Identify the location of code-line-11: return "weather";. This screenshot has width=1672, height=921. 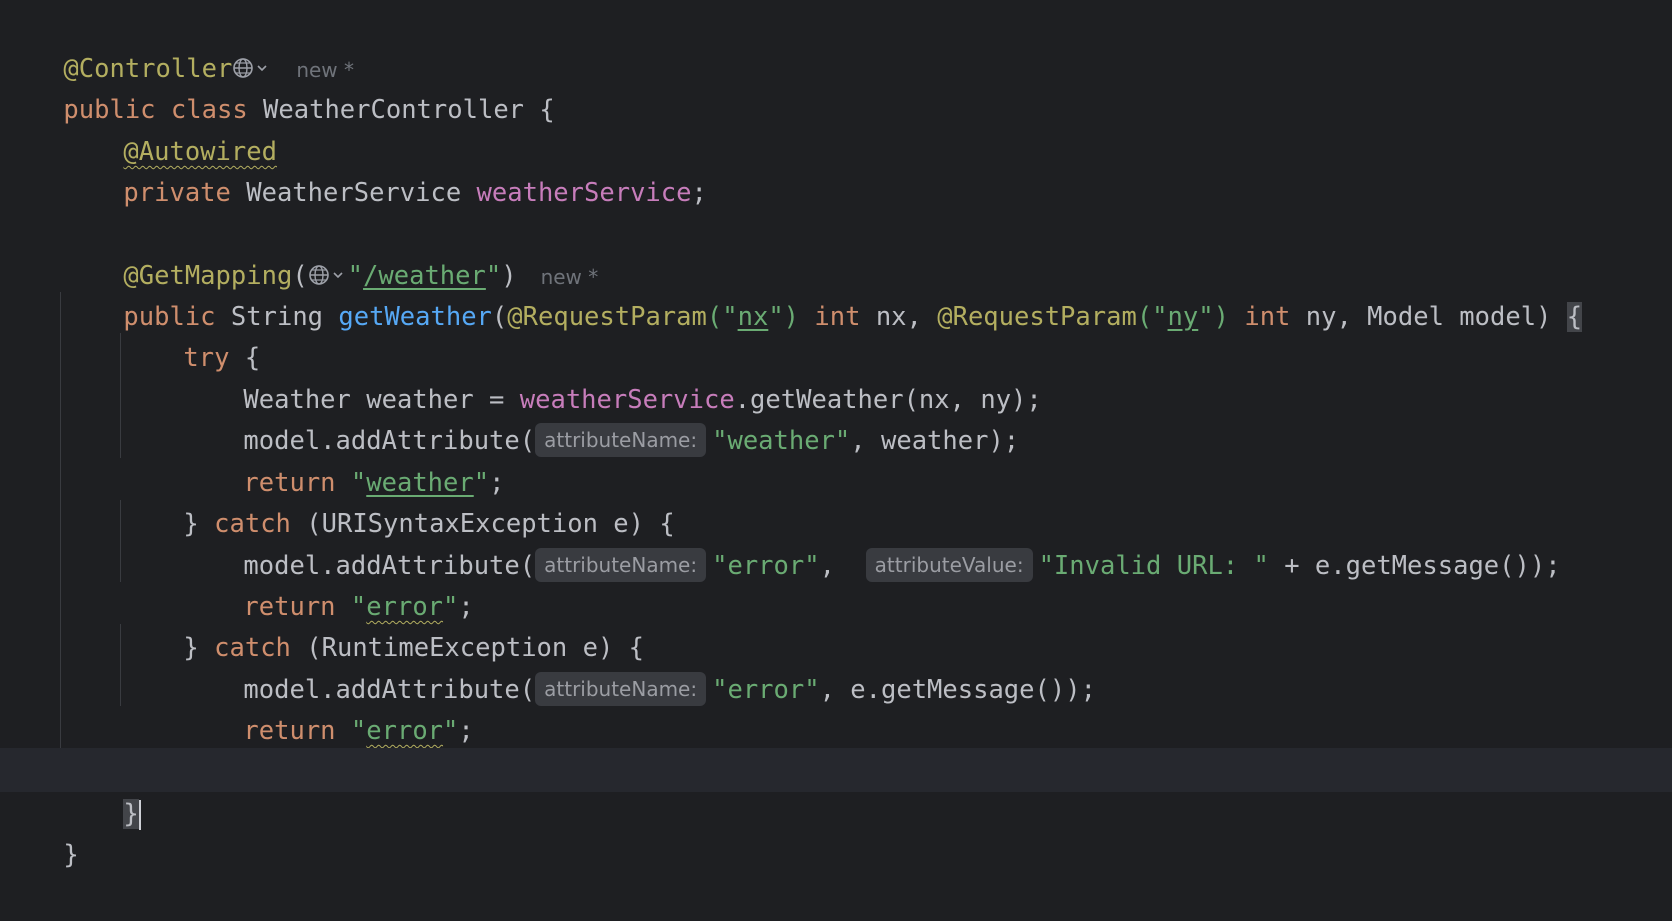
(836, 457).